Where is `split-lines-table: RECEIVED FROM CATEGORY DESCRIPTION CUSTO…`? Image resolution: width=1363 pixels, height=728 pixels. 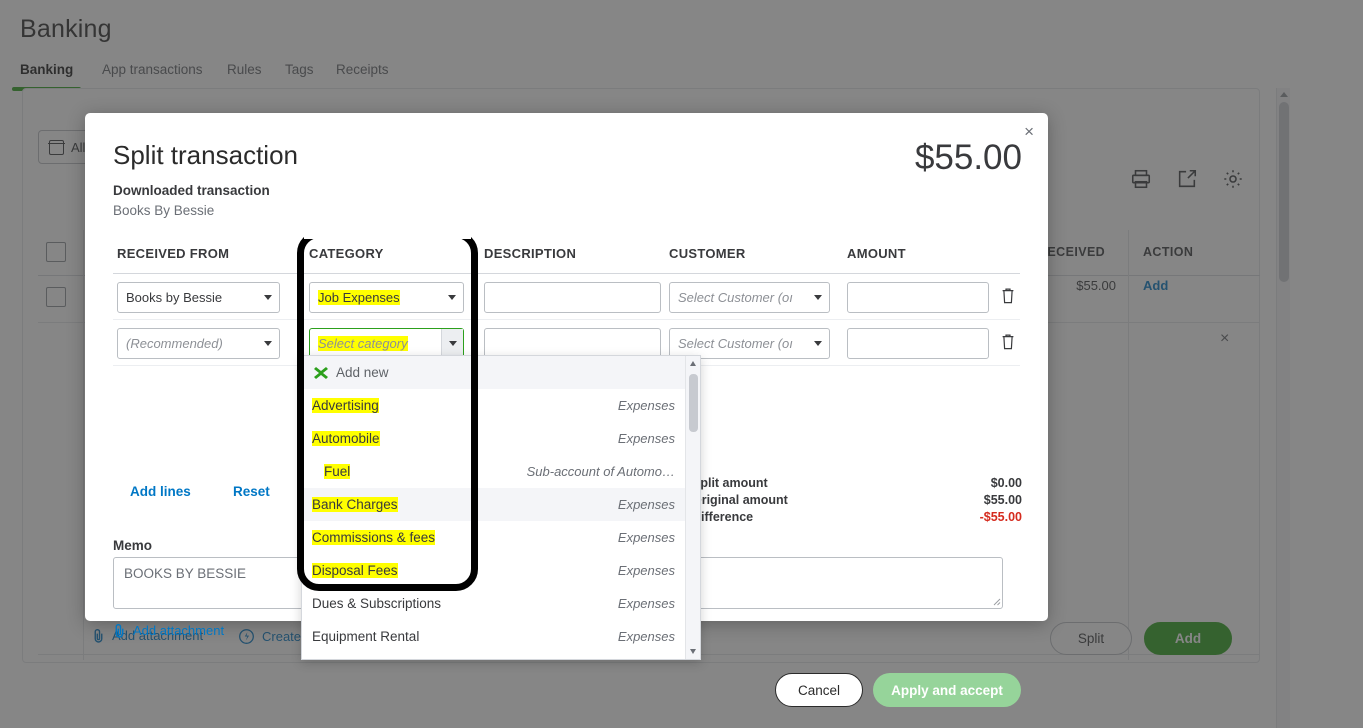 split-lines-table: RECEIVED FROM CATEGORY DESCRIPTION CUSTO… is located at coordinates (566, 302).